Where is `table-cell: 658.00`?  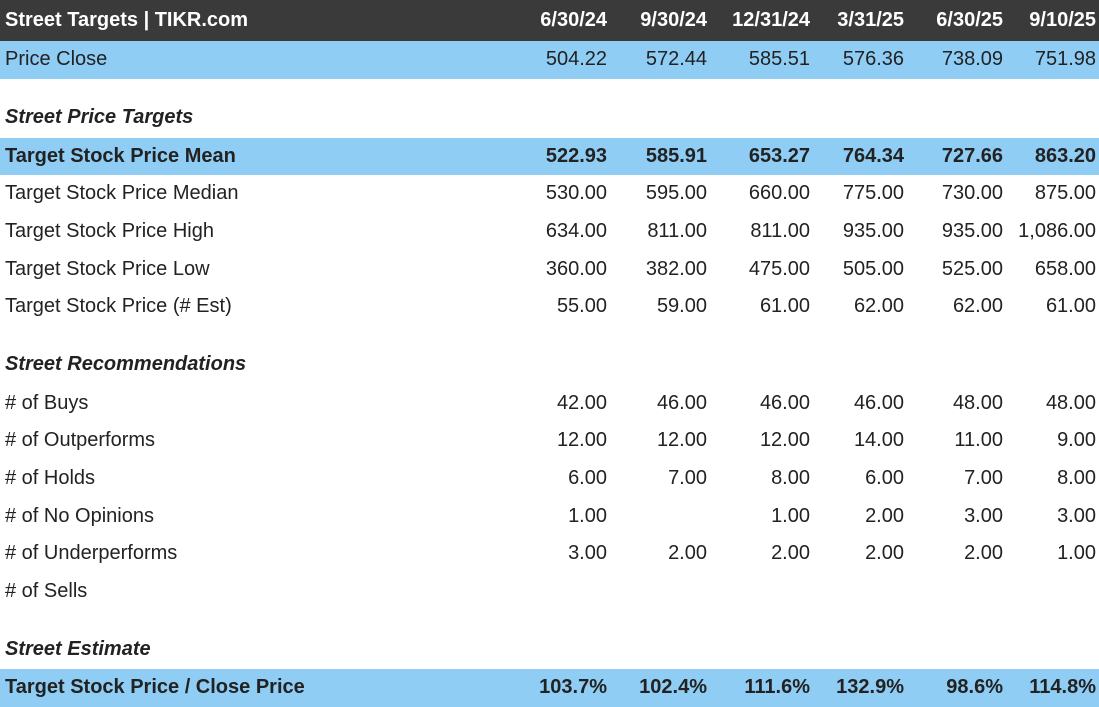
table-cell: 658.00 is located at coordinates (1065, 268).